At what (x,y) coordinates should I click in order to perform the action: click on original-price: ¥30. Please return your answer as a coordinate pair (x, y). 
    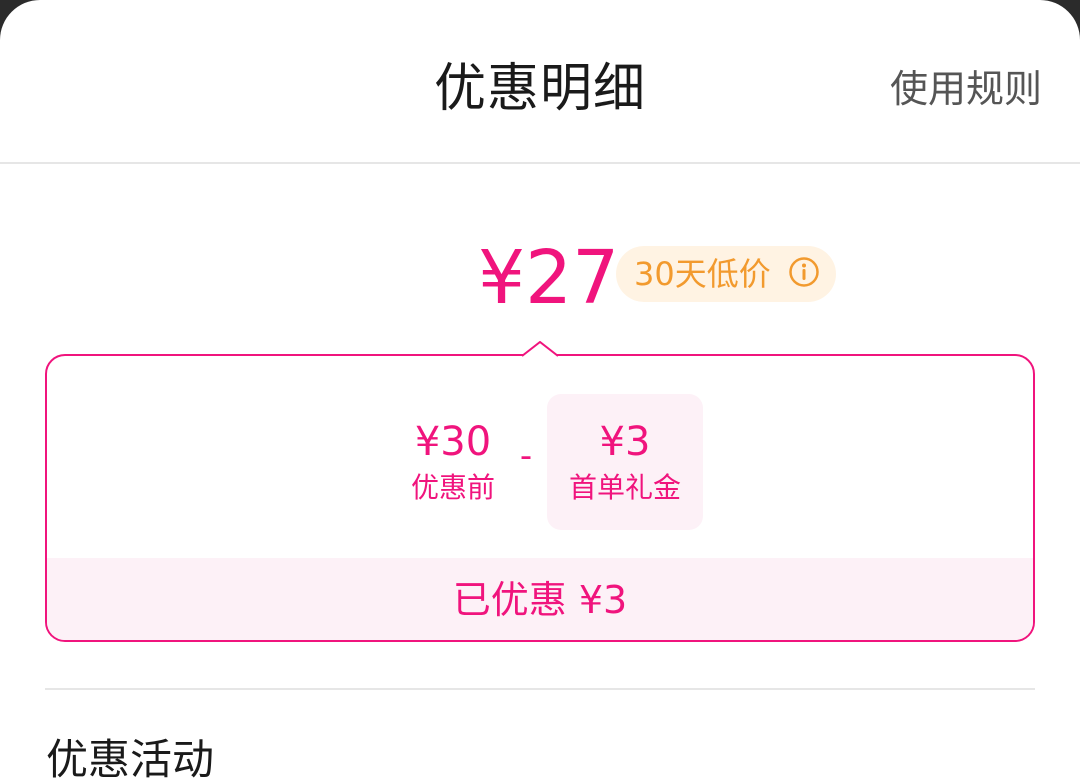
    Looking at the image, I should click on (453, 442).